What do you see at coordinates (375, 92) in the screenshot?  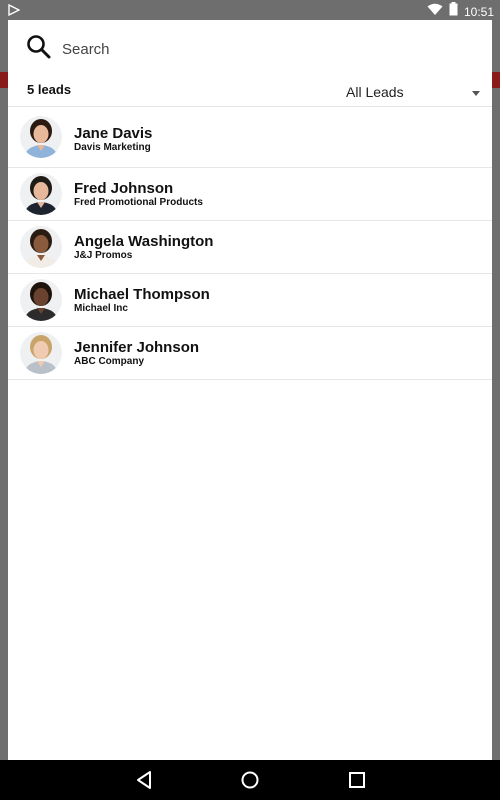 I see `lead-filter-value: All Leads` at bounding box center [375, 92].